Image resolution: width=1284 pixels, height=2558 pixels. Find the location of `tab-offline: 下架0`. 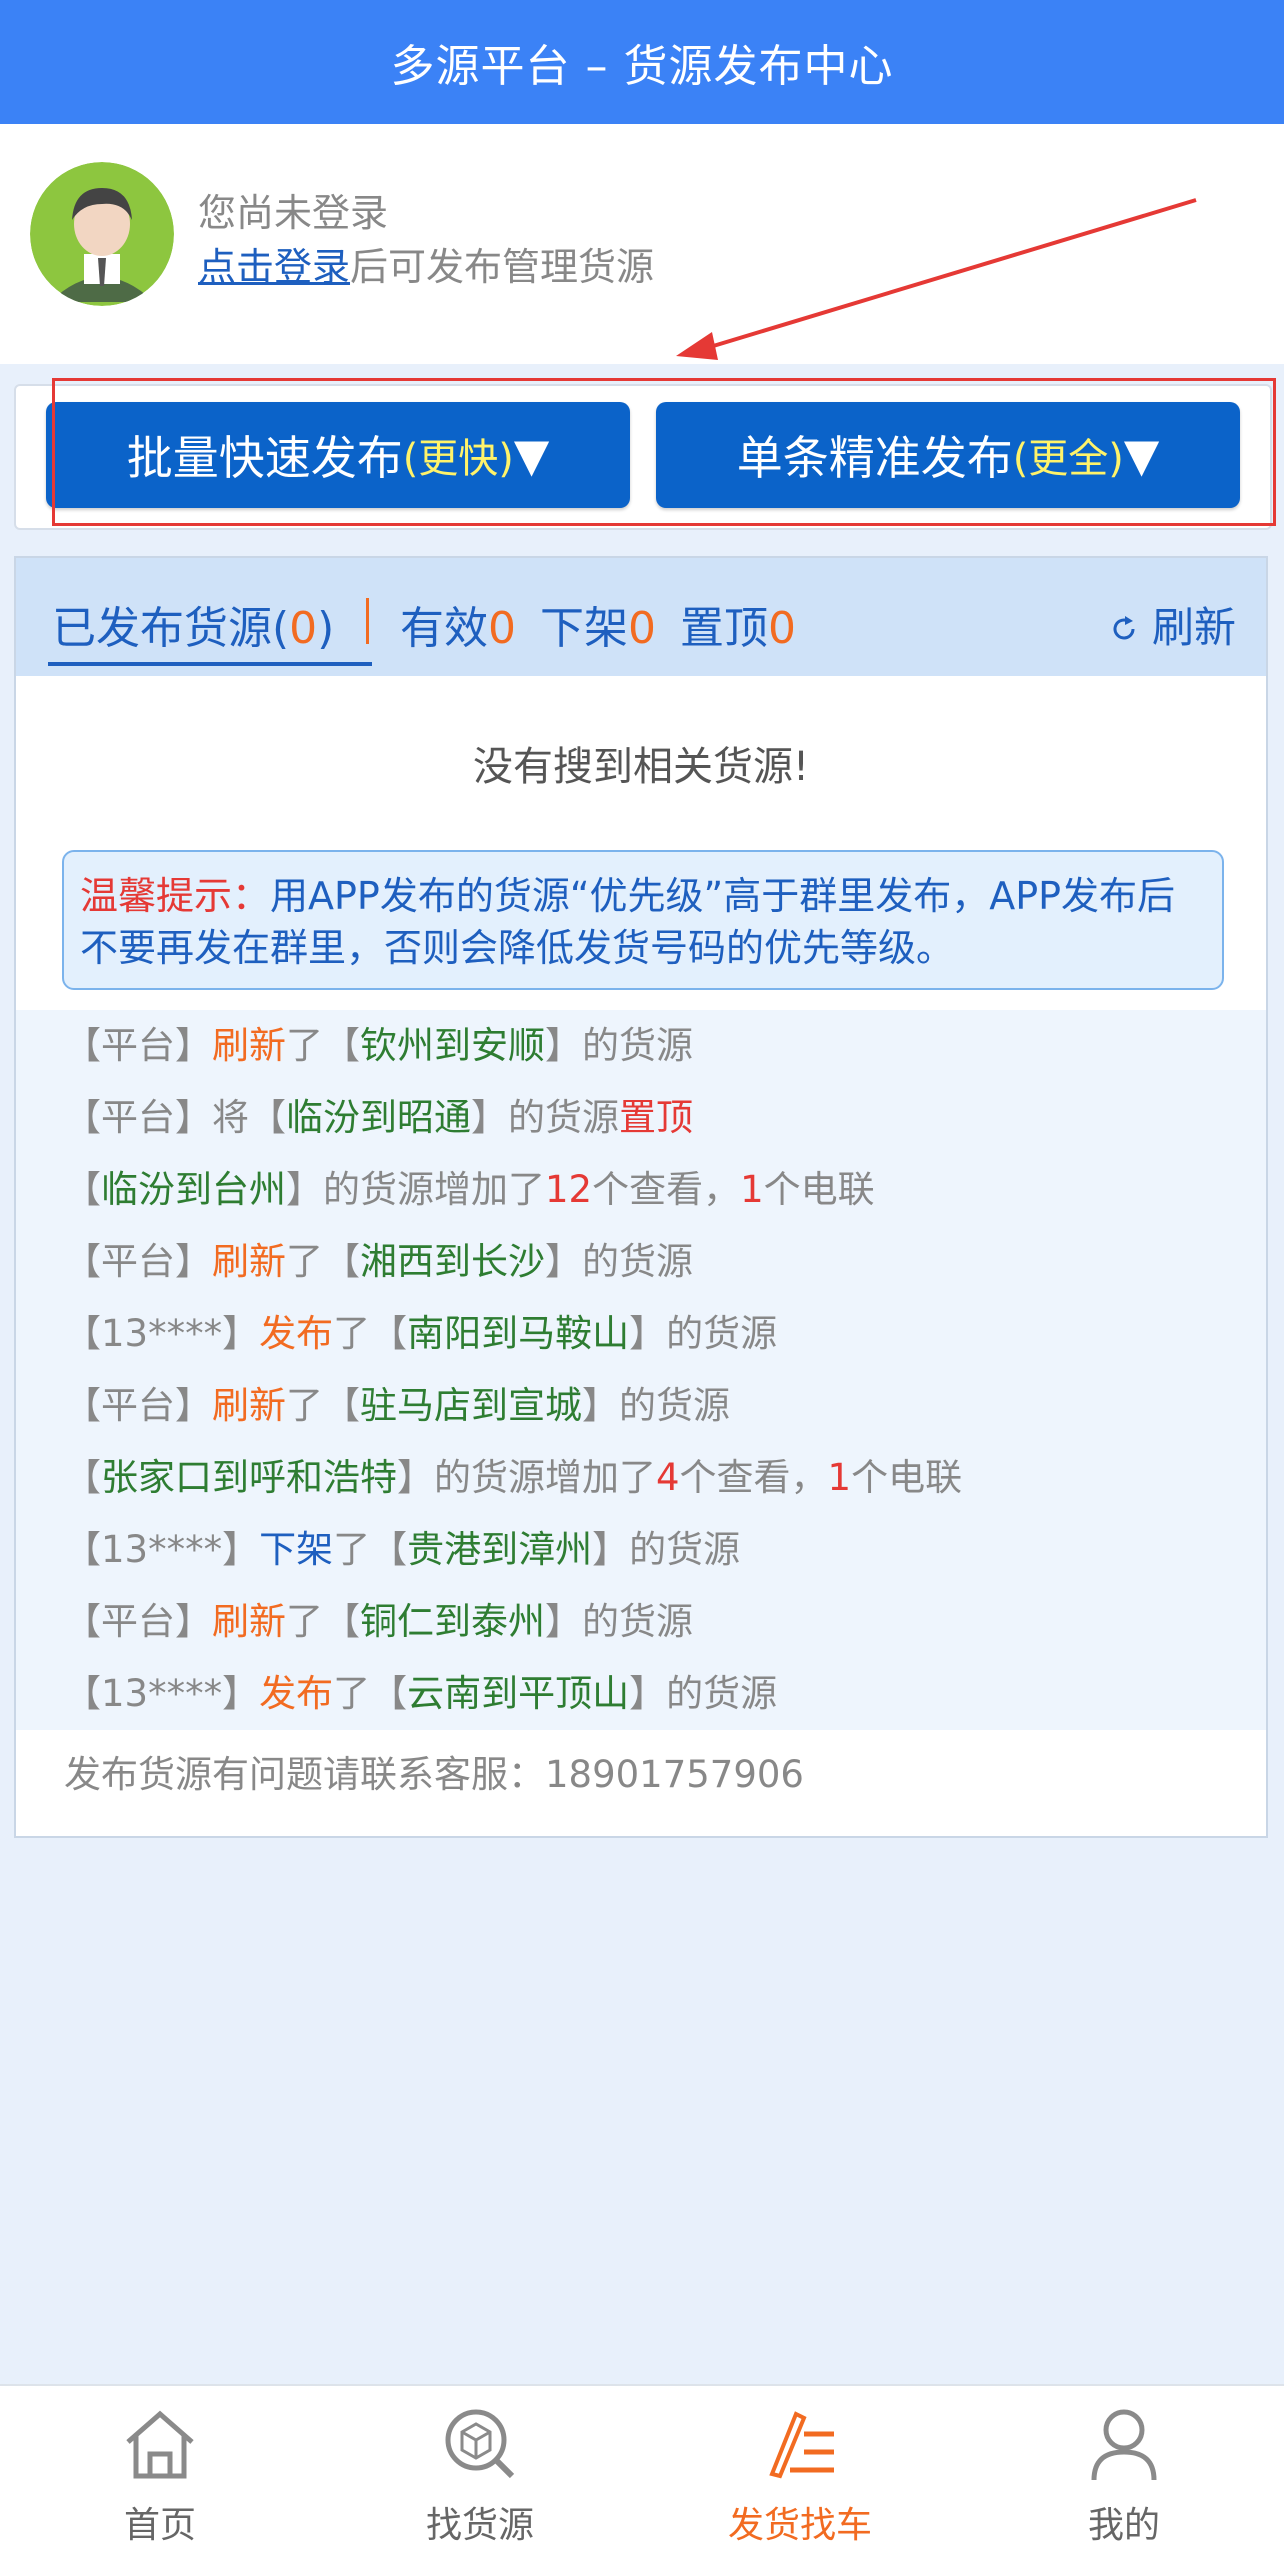

tab-offline: 下架0 is located at coordinates (598, 624).